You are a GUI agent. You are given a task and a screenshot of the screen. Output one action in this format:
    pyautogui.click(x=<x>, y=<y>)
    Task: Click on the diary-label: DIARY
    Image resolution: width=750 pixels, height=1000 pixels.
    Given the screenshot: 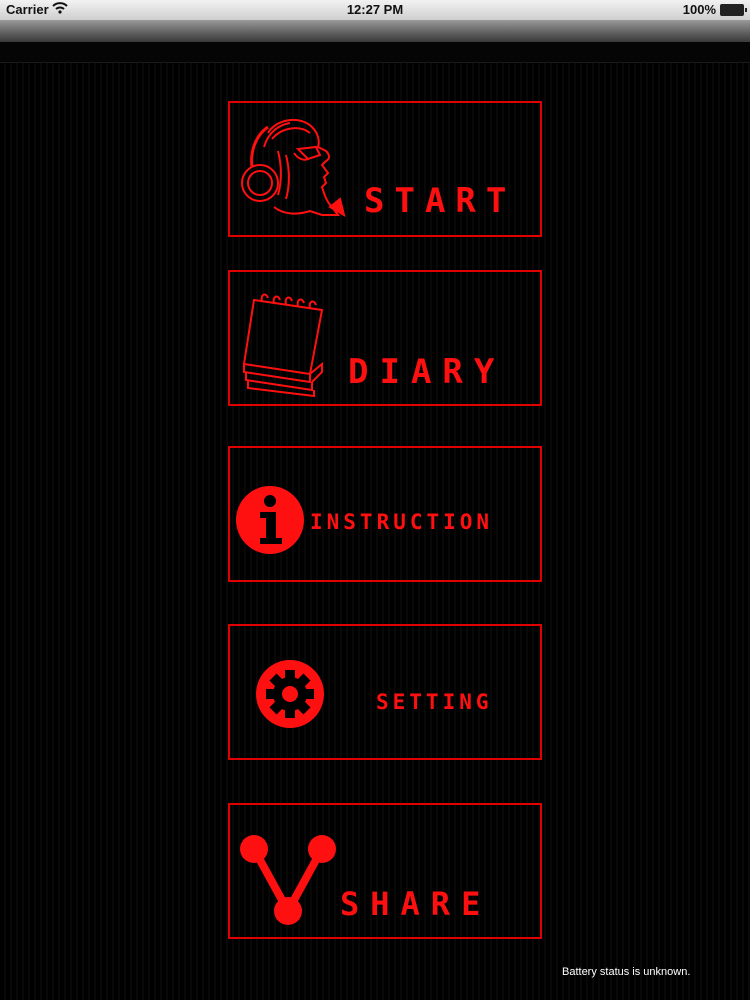 What is the action you would take?
    pyautogui.click(x=427, y=372)
    